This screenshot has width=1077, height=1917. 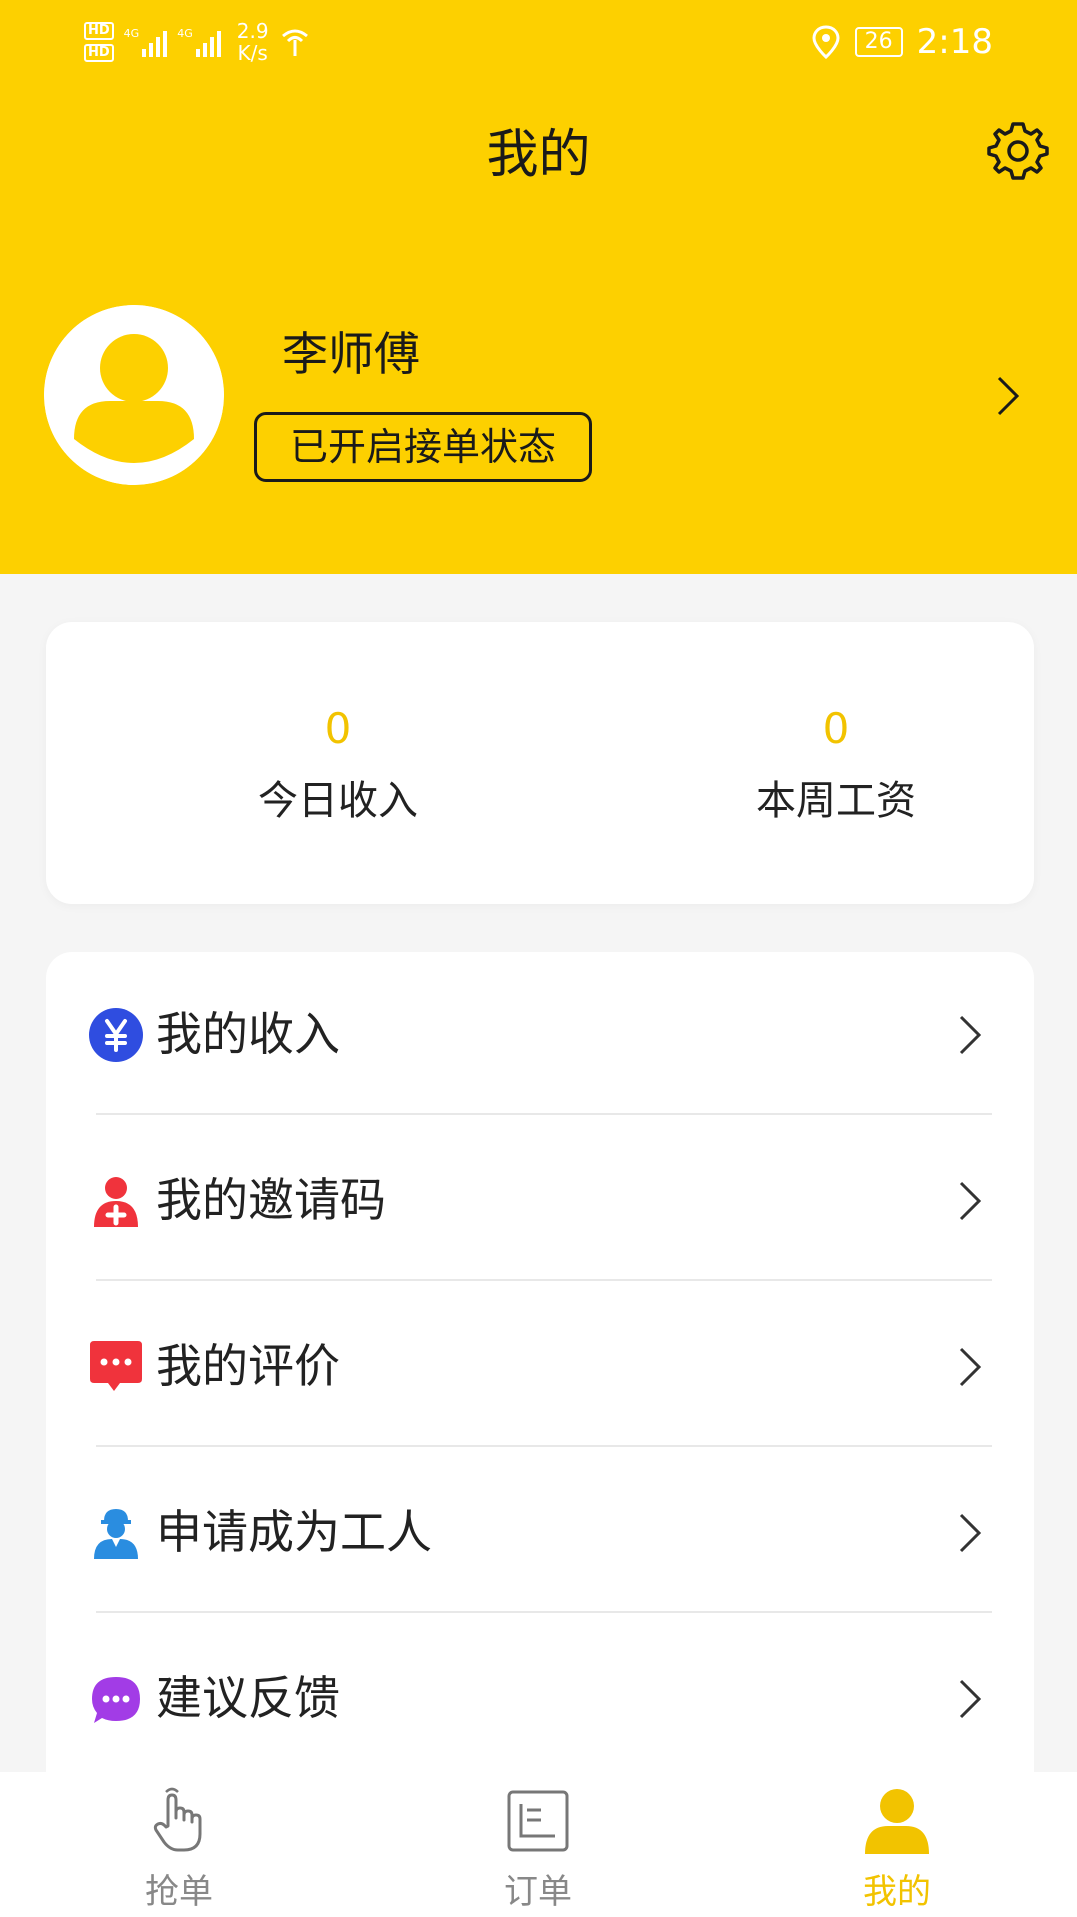 What do you see at coordinates (538, 1821) in the screenshot?
I see `order-list-icon` at bounding box center [538, 1821].